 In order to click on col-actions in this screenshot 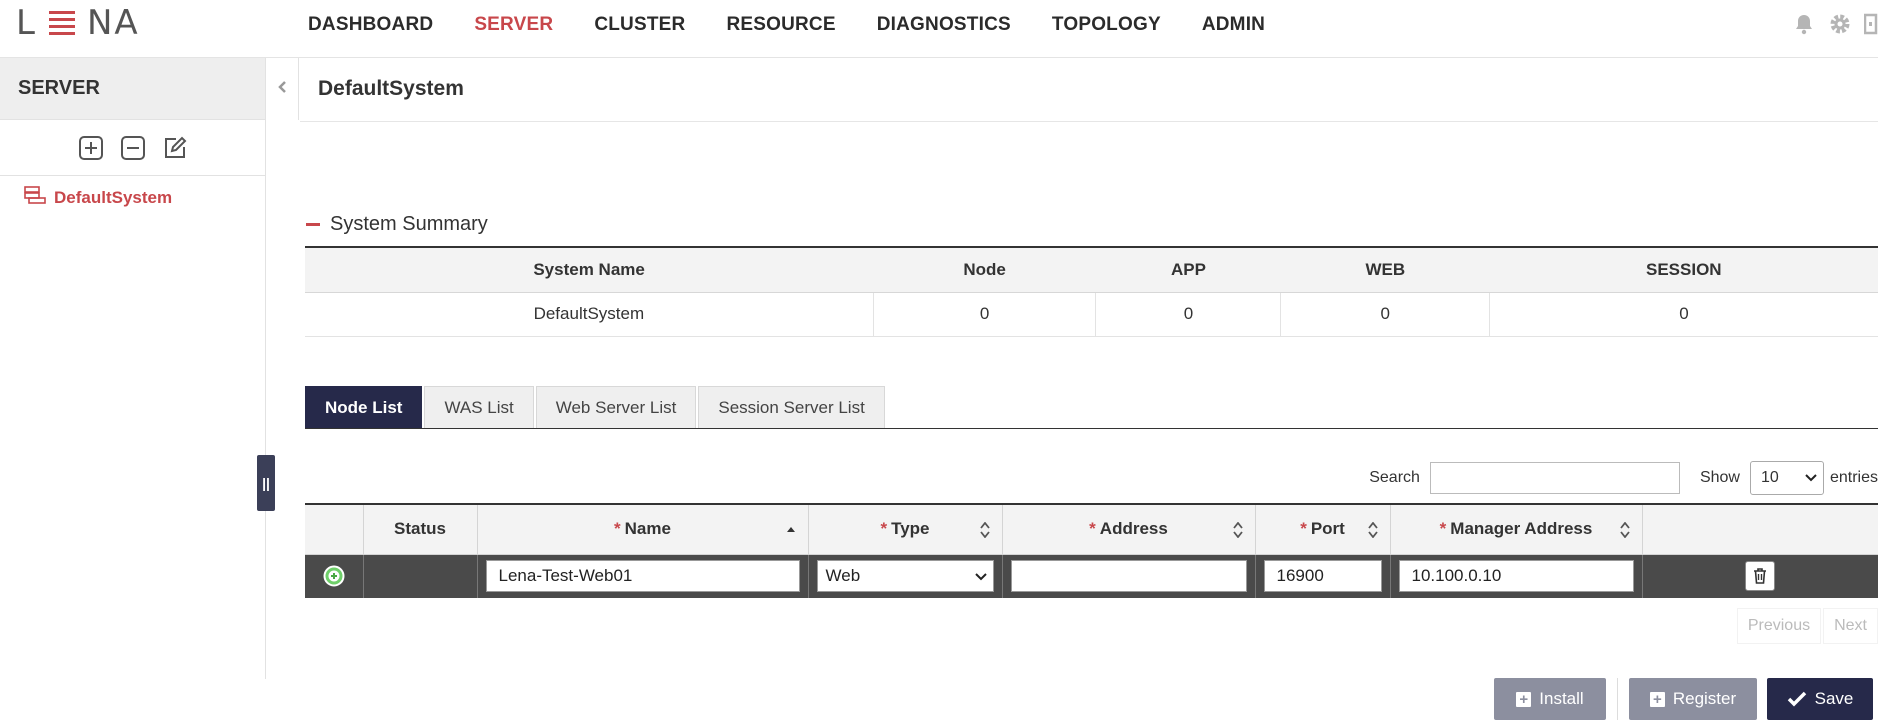, I will do `click(1760, 529)`.